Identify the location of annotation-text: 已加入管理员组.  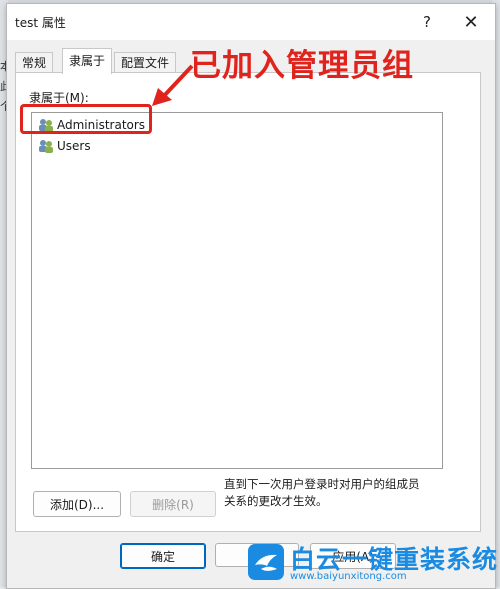
(302, 66).